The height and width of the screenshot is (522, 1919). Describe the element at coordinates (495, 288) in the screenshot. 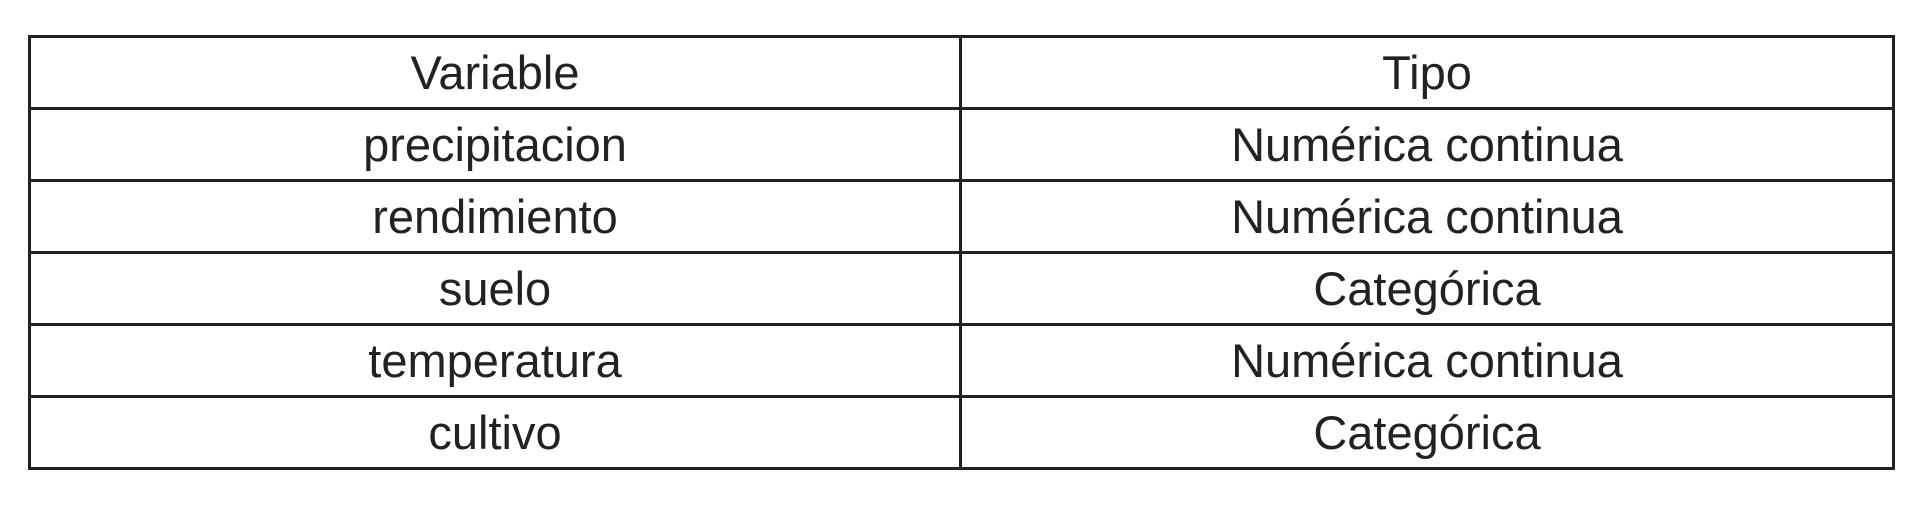

I see `cell-variable: suelo` at that location.